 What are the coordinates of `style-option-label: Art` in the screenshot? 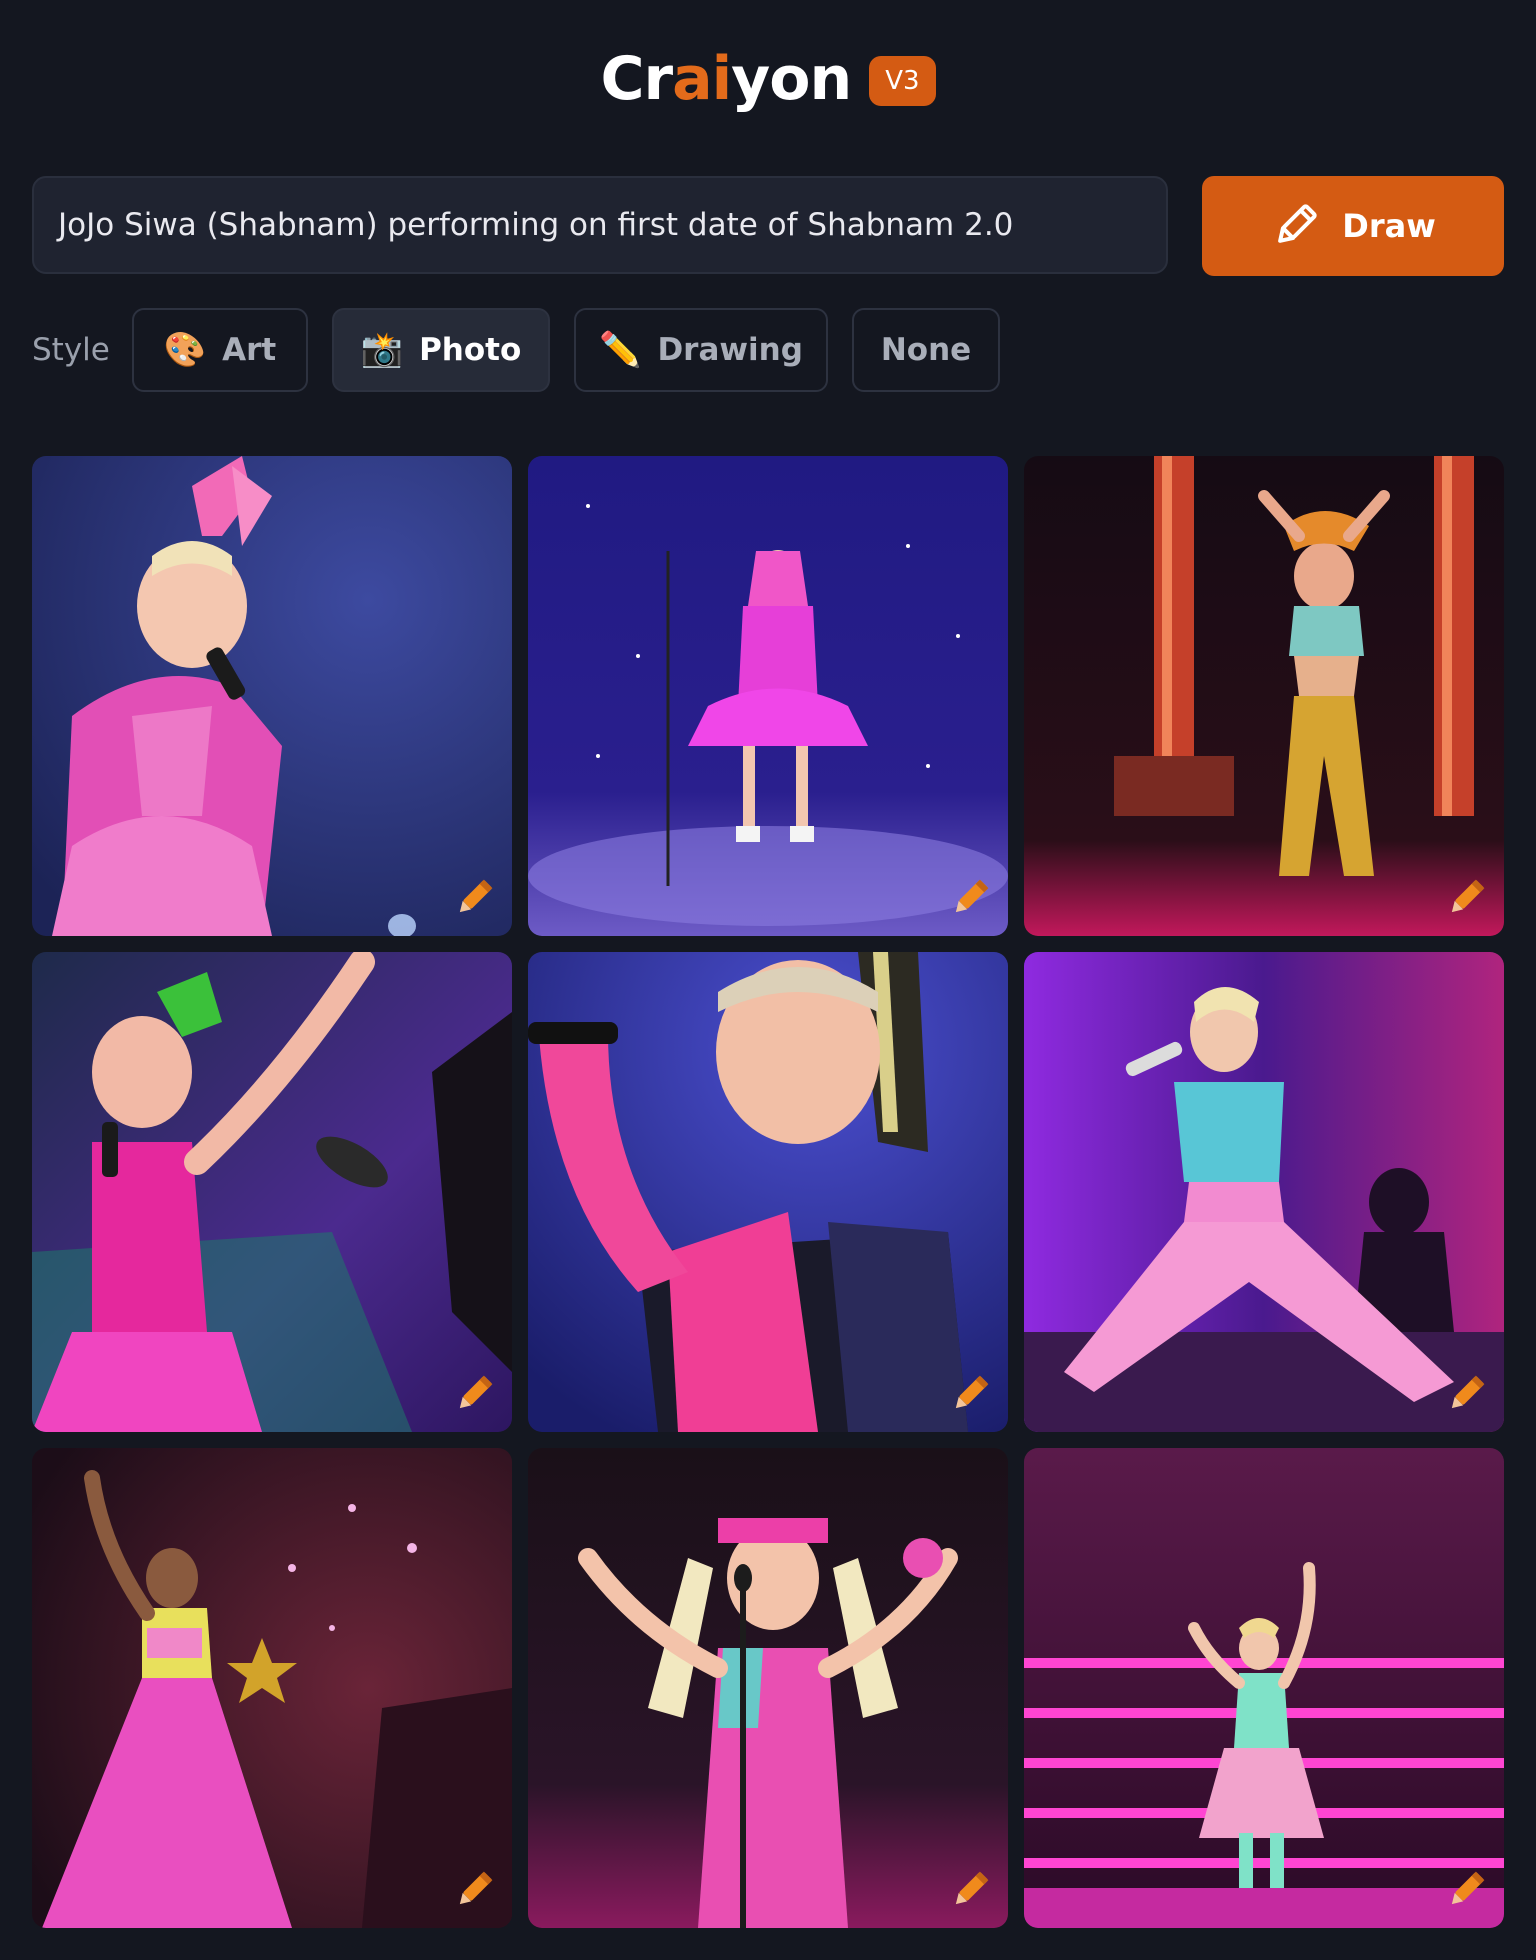 It's located at (249, 350).